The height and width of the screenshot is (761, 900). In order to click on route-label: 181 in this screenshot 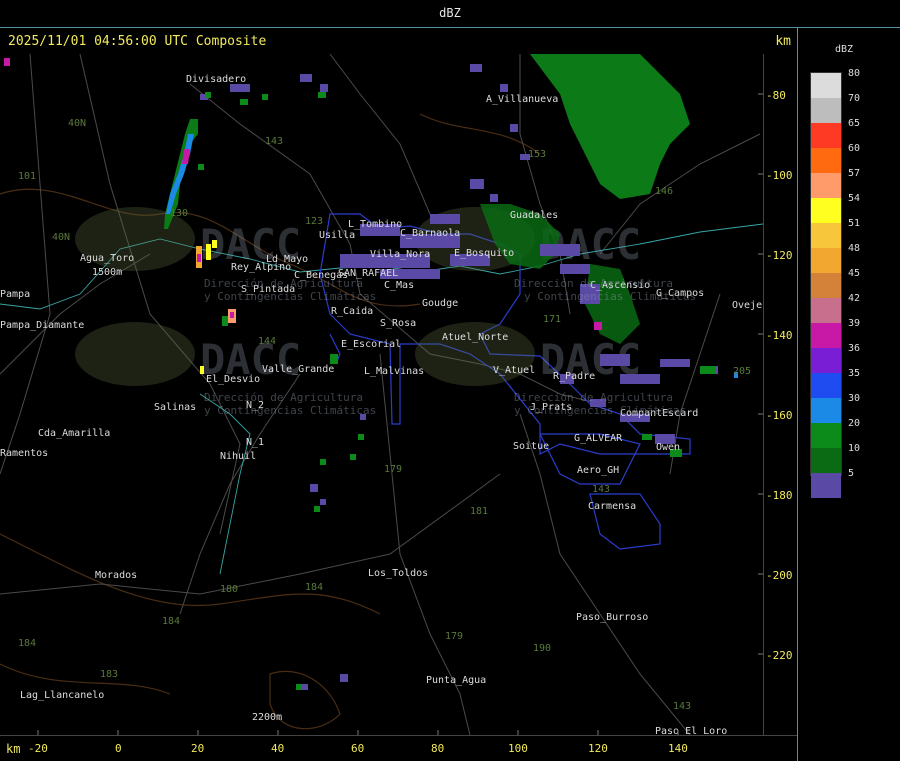, I will do `click(479, 511)`.